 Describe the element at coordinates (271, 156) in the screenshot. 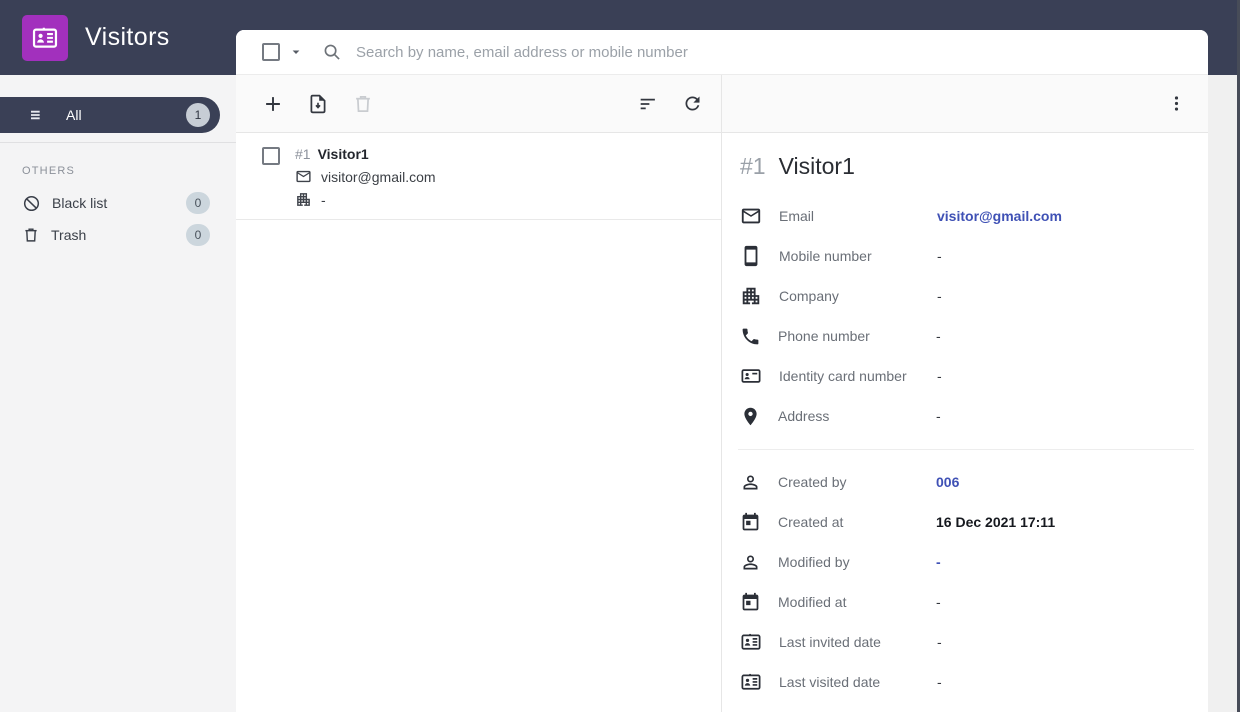

I see `row-checkbox` at that location.